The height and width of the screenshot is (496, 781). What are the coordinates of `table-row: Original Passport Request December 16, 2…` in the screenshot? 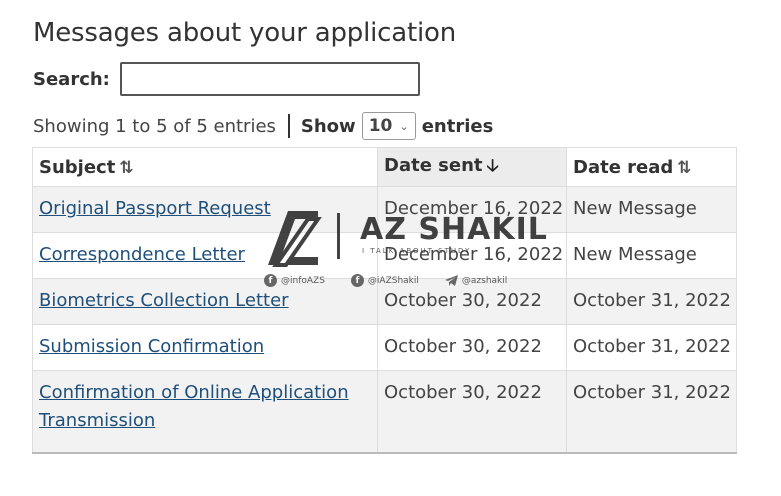 It's located at (384, 209).